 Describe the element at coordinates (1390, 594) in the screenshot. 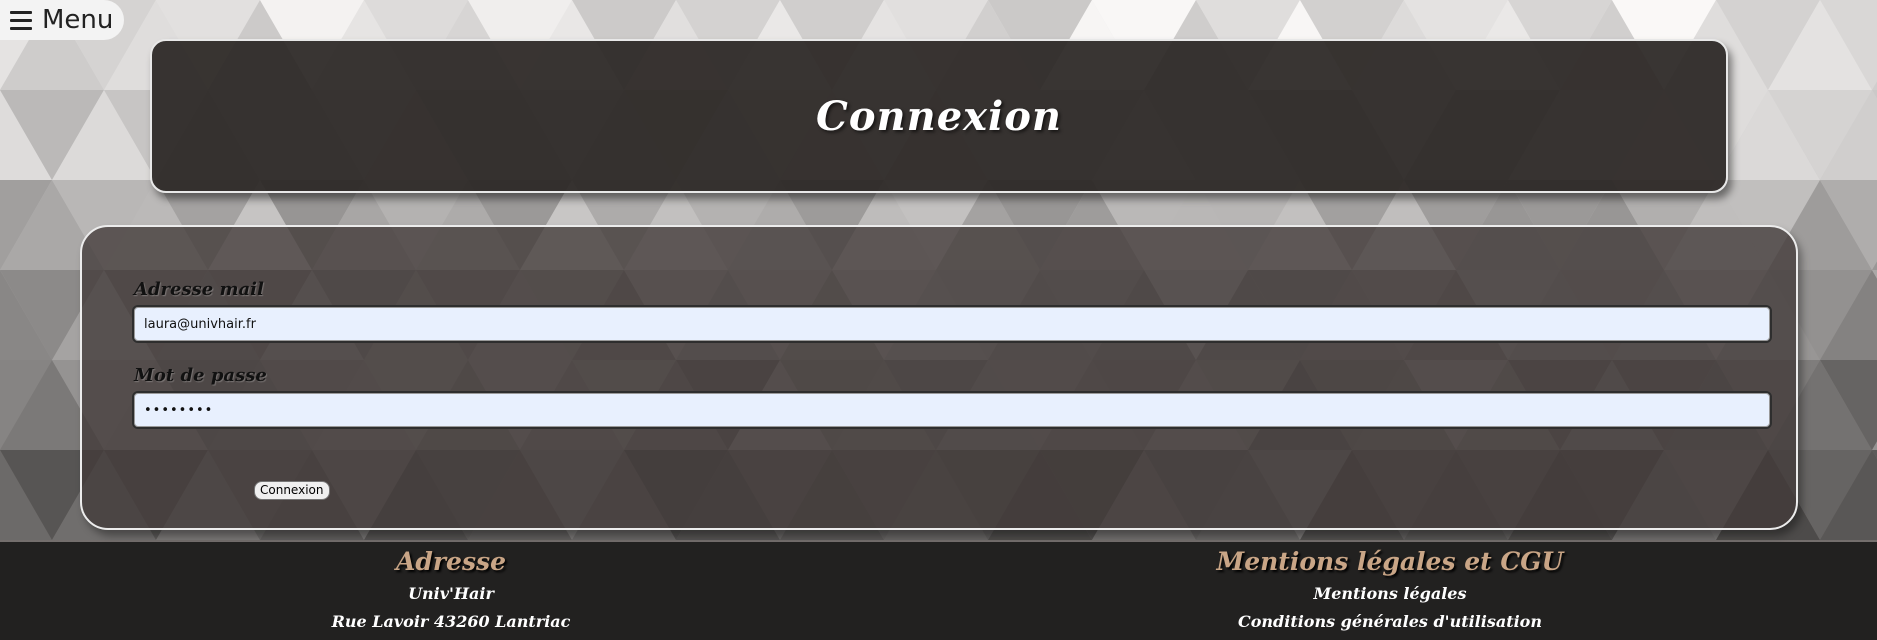

I see `mentions-legales-link: Mentions légales` at that location.